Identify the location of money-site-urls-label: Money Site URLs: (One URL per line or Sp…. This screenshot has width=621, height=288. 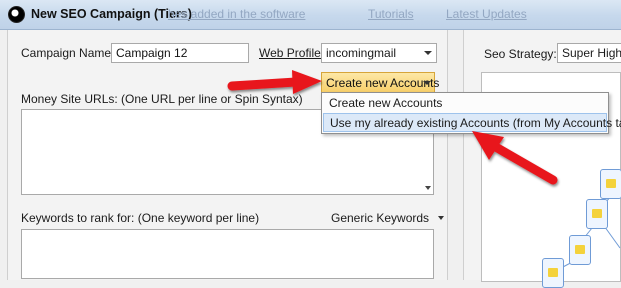
(162, 99).